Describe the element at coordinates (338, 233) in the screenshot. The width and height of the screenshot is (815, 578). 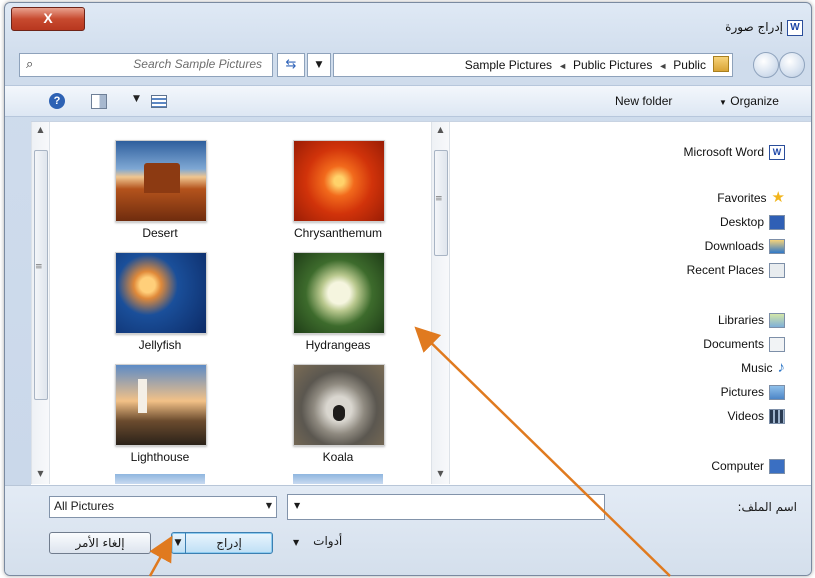
I see `file-label: Chrysanthemum` at that location.